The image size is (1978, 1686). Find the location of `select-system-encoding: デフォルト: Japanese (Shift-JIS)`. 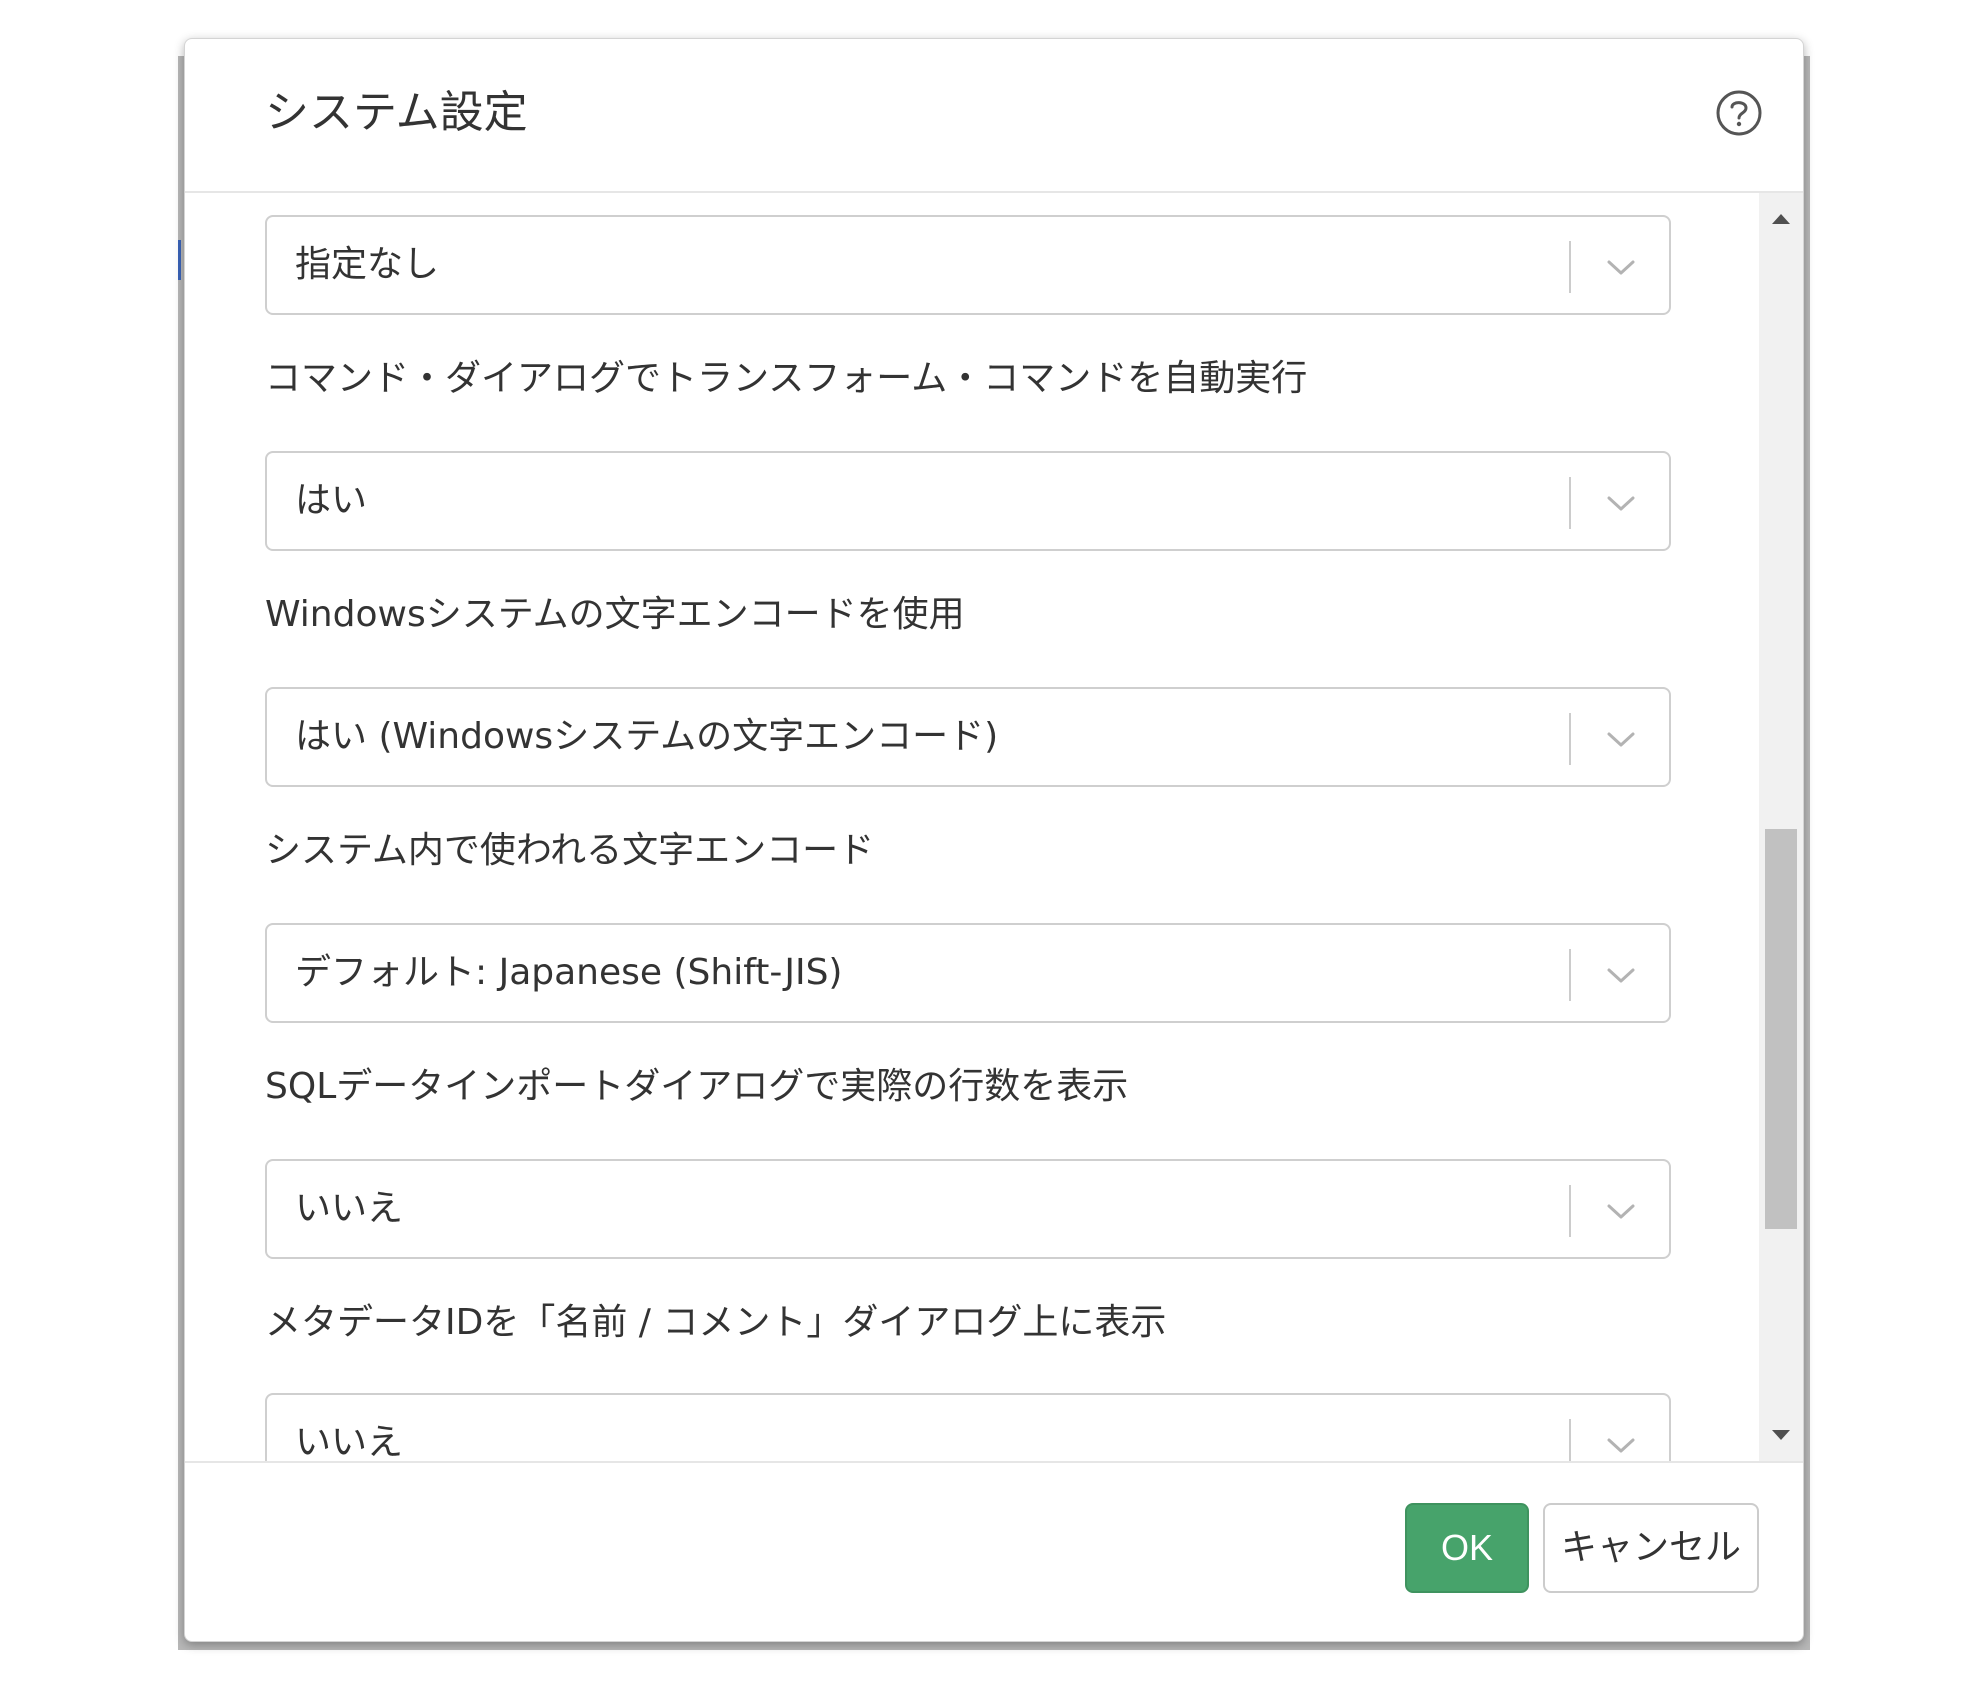

select-system-encoding: デフォルト: Japanese (Shift-JIS) is located at coordinates (968, 973).